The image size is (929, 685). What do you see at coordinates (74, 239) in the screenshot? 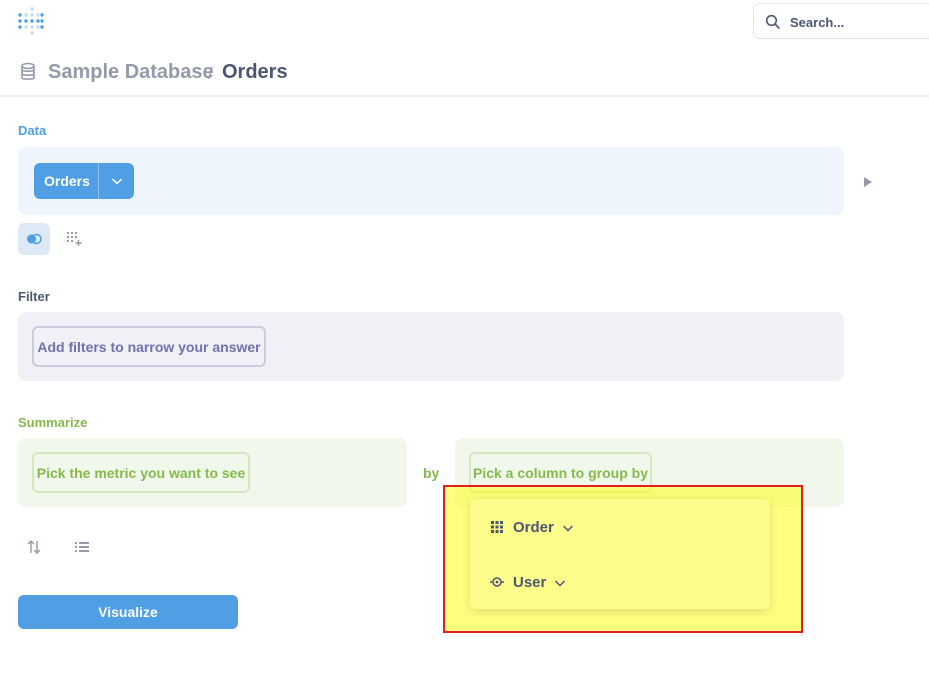
I see `custom-column-icon` at bounding box center [74, 239].